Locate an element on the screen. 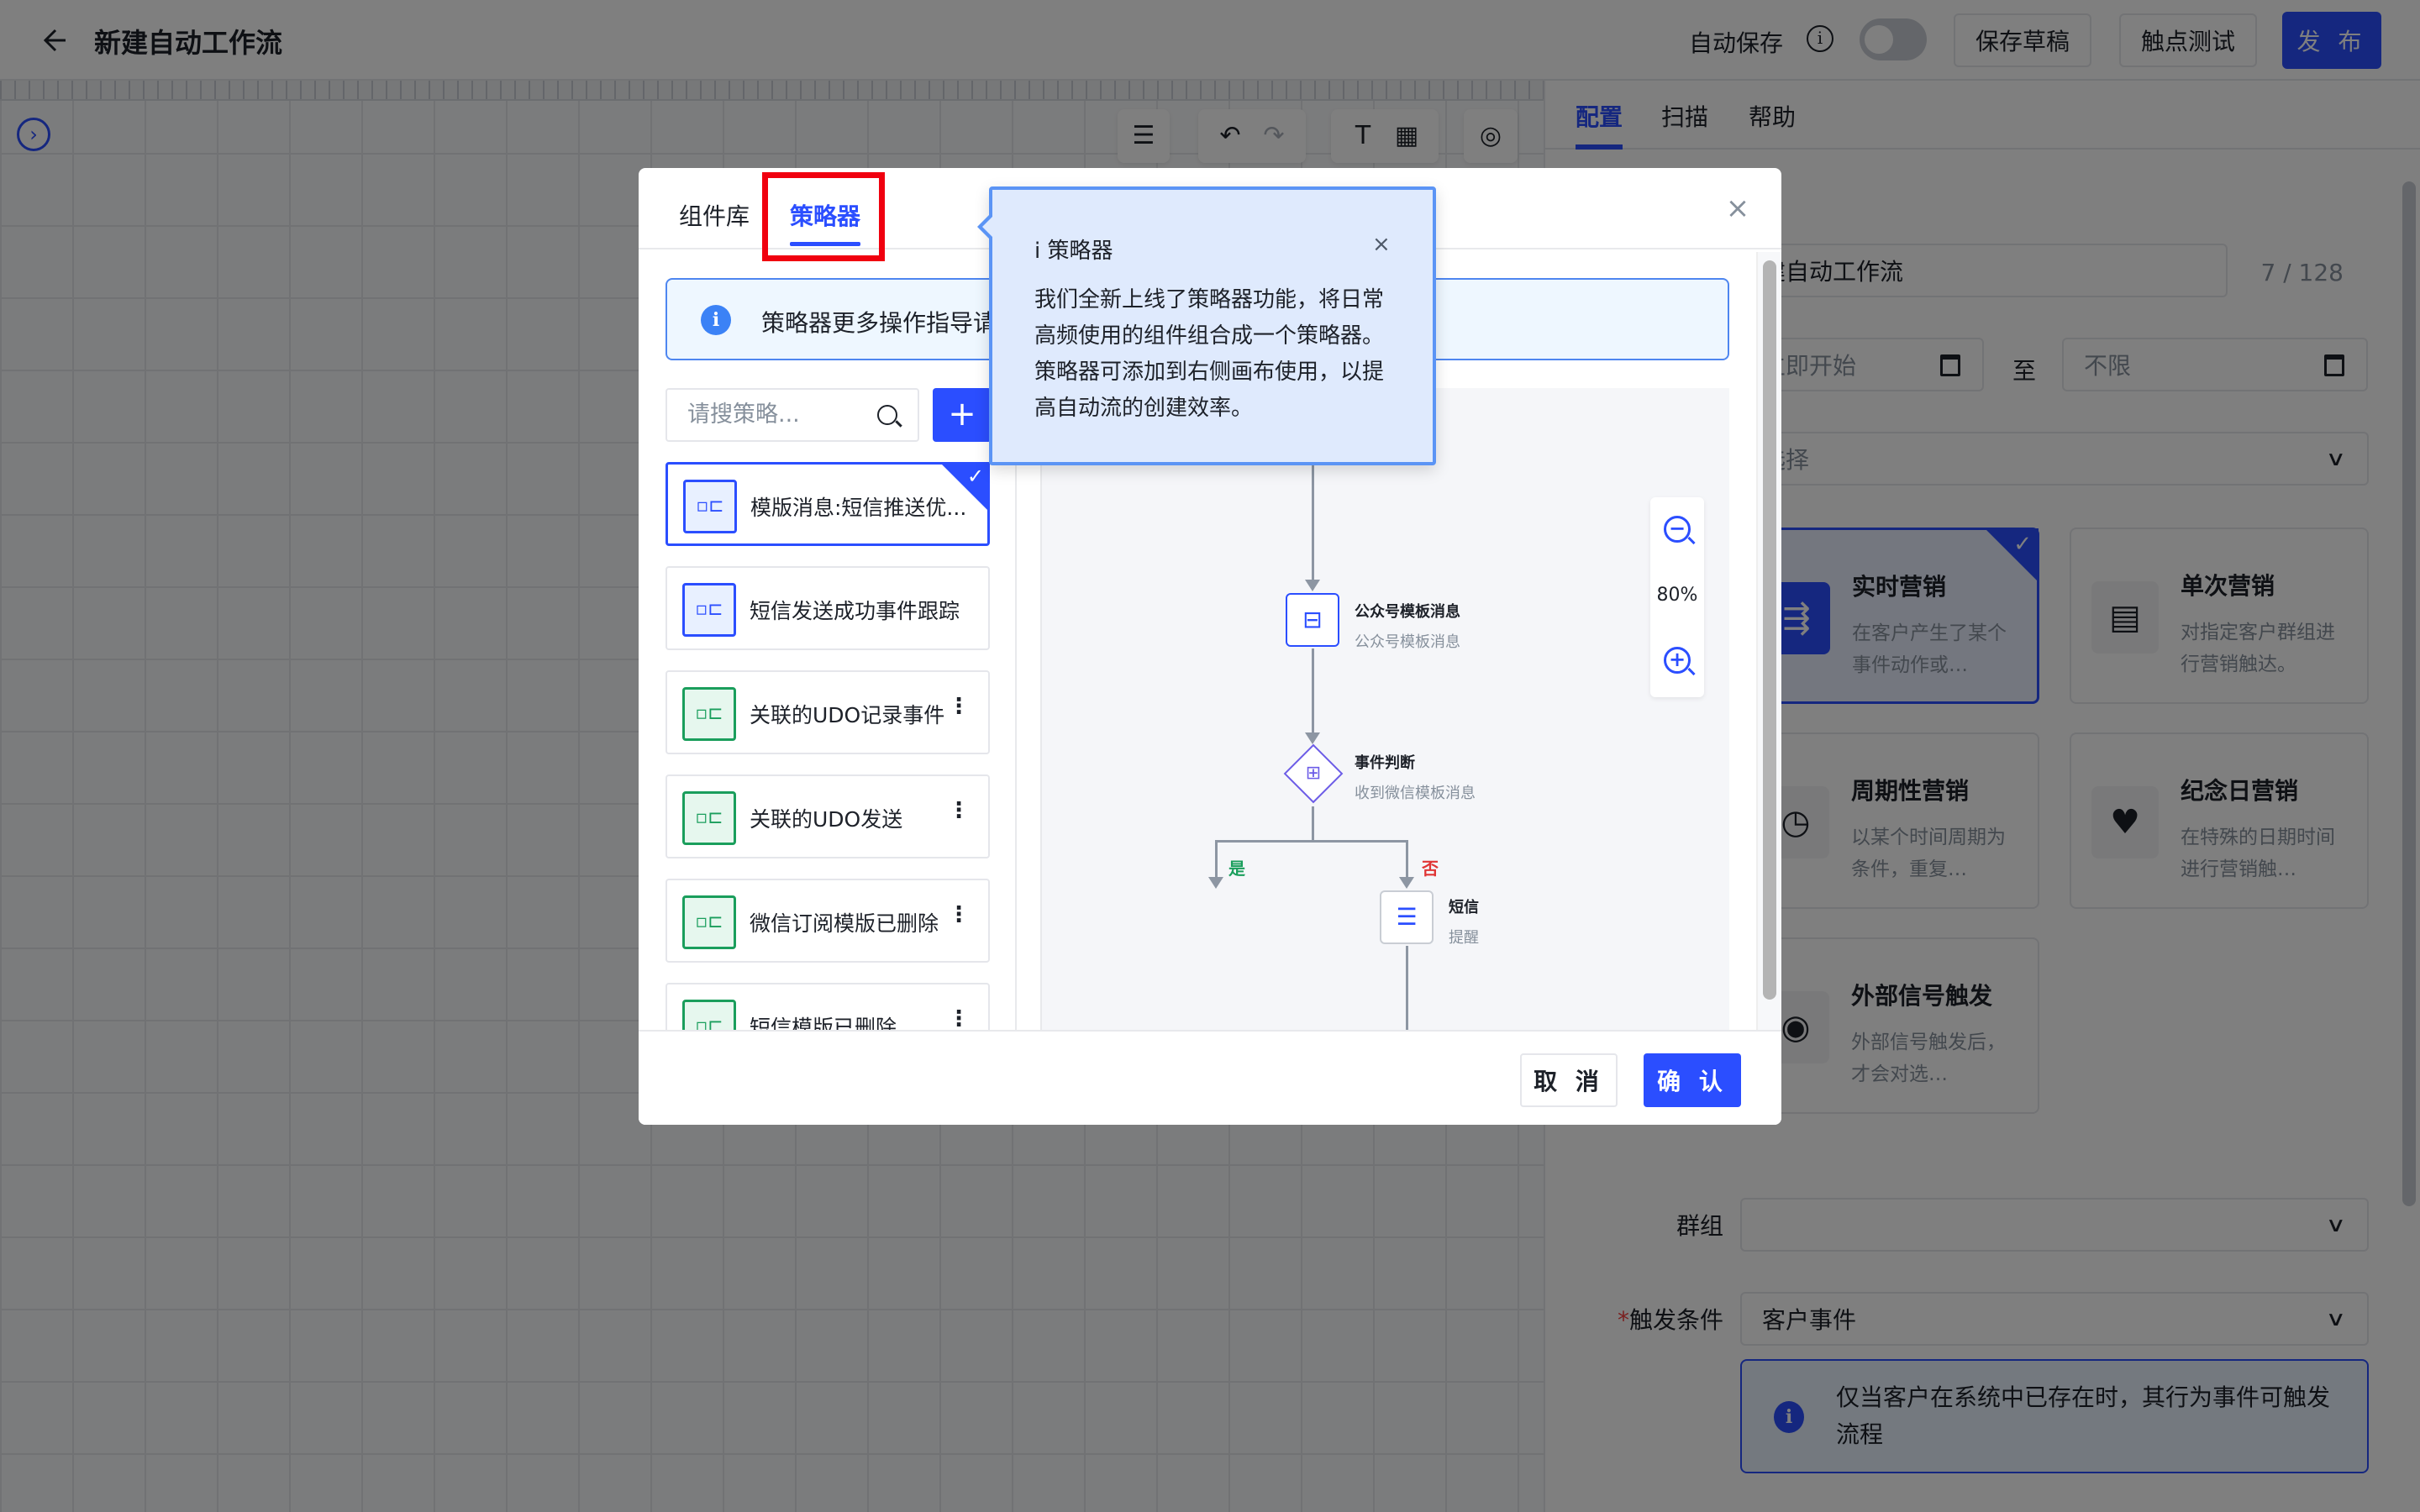 The height and width of the screenshot is (1512, 2420). node-title: 公众号模板消息 is located at coordinates (1407, 612).